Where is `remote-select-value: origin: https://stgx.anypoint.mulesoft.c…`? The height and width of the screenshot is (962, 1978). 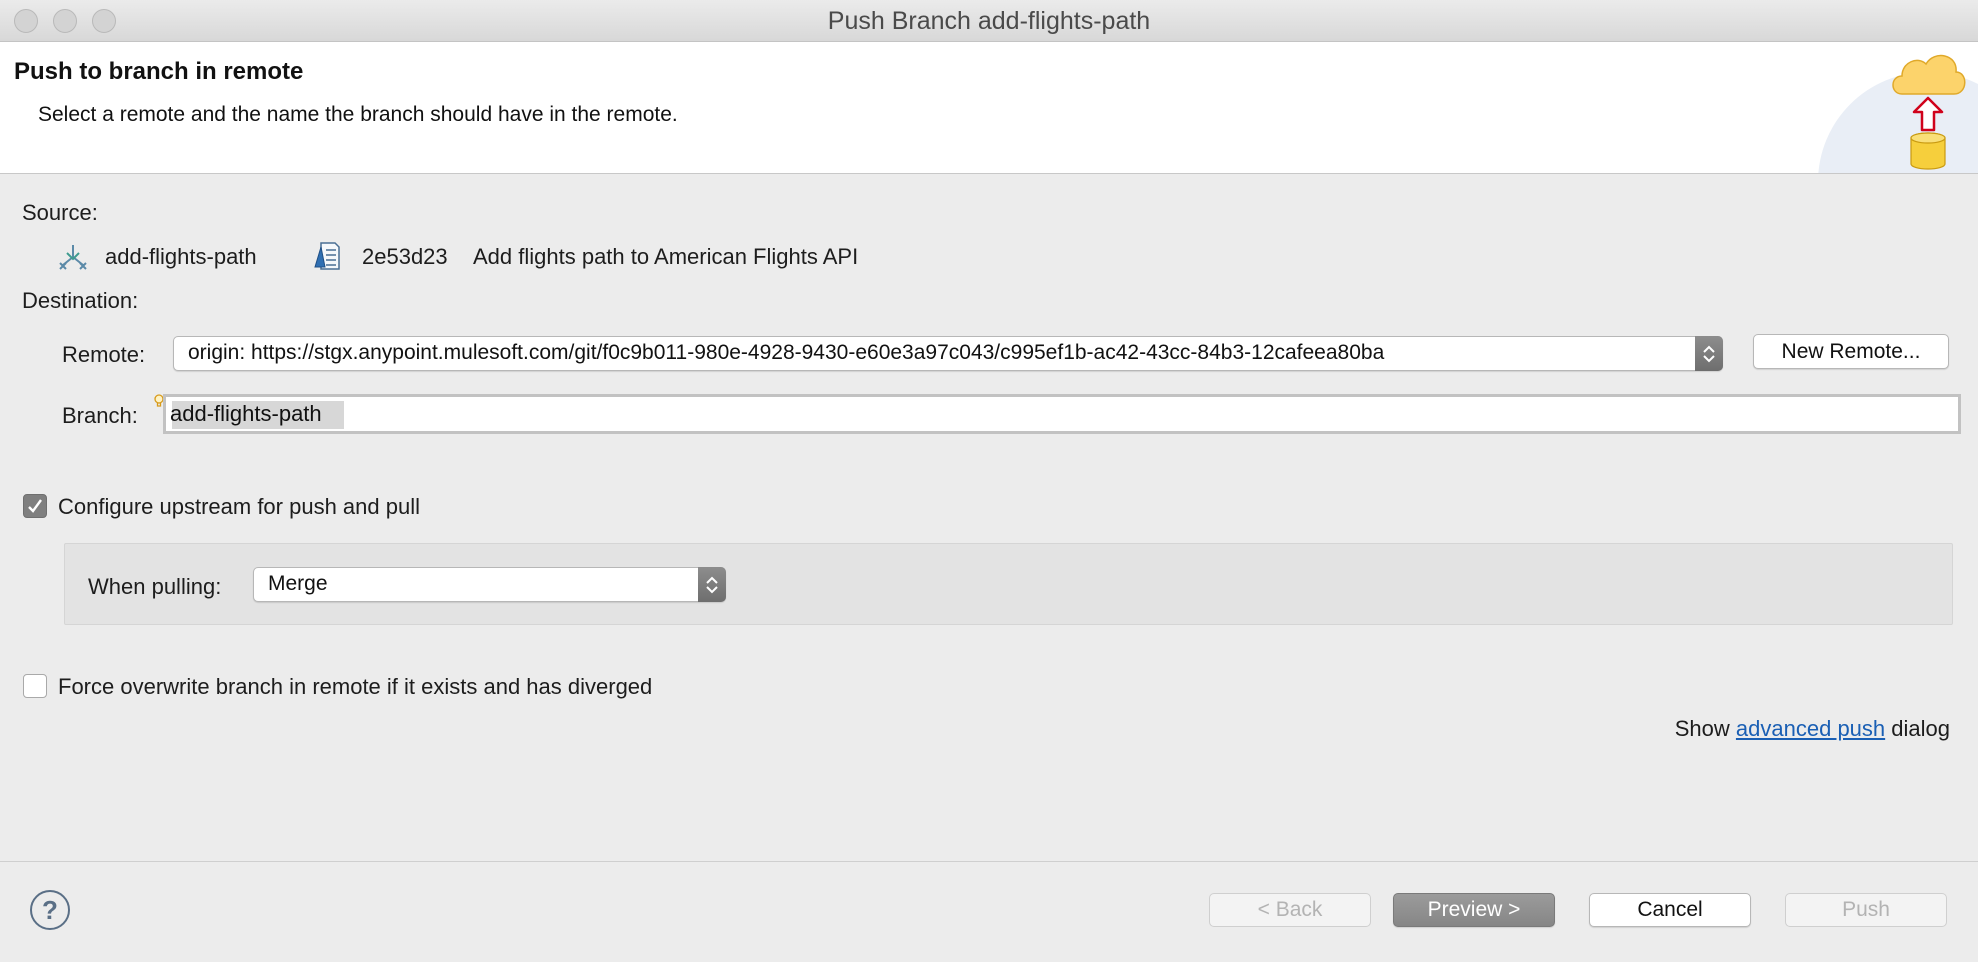 remote-select-value: origin: https://stgx.anypoint.mulesoft.c… is located at coordinates (786, 352).